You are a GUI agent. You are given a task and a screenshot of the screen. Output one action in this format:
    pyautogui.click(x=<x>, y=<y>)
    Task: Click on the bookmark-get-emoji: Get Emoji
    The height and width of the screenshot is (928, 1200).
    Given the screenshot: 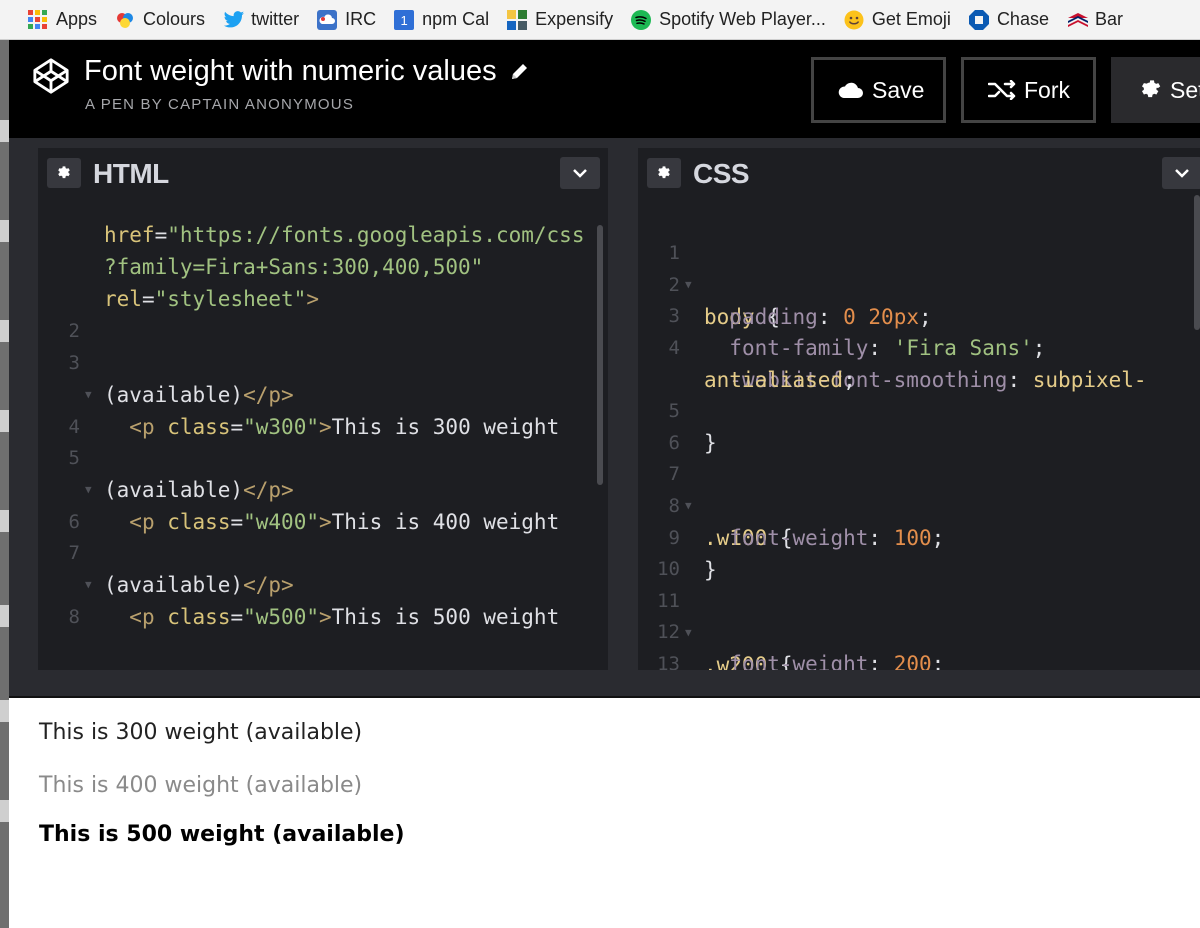 What is the action you would take?
    pyautogui.click(x=897, y=19)
    